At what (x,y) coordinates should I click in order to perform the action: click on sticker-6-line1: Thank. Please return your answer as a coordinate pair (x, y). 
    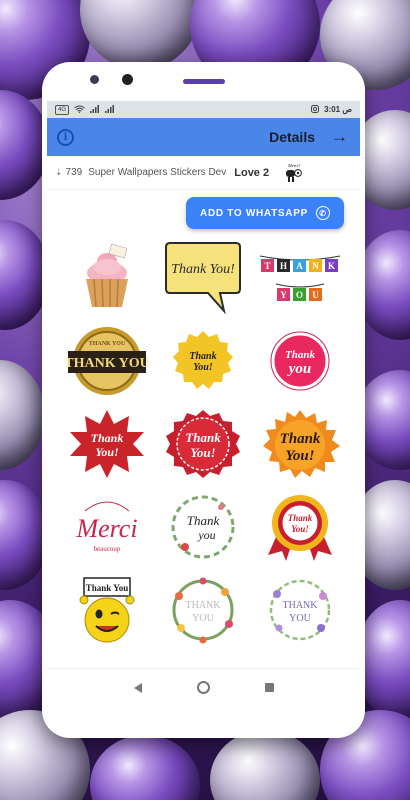
    Looking at the image, I should click on (300, 355).